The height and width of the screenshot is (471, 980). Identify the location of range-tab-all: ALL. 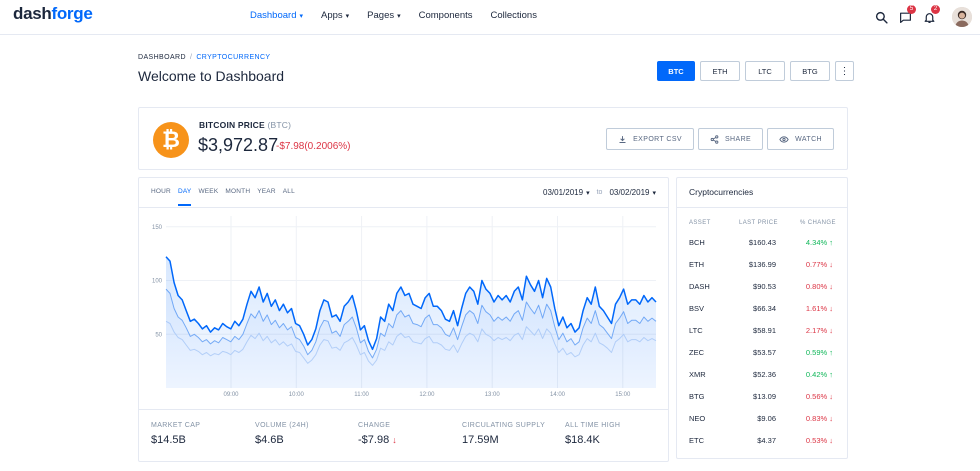
(289, 197).